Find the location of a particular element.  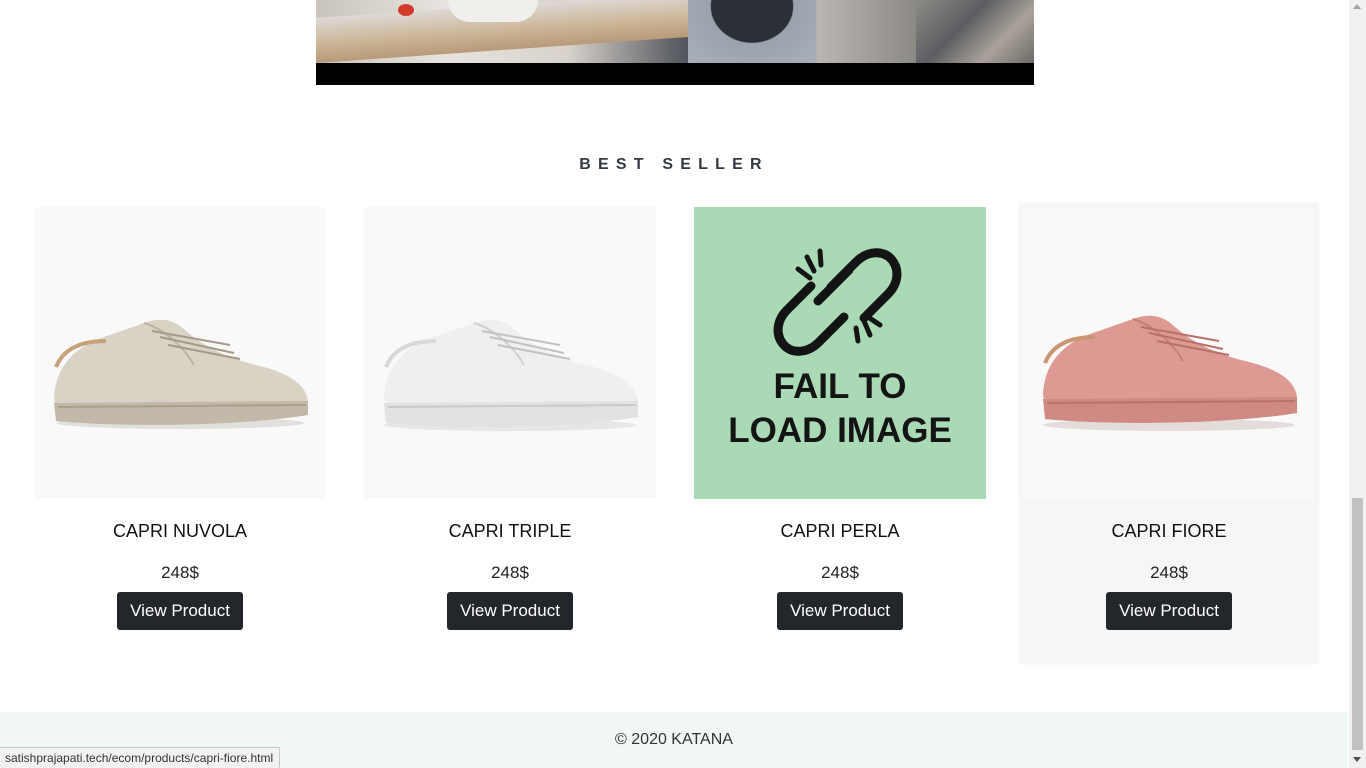

product-image-placeholder: FAIL TO LOAD IMAGE is located at coordinates (840, 353).